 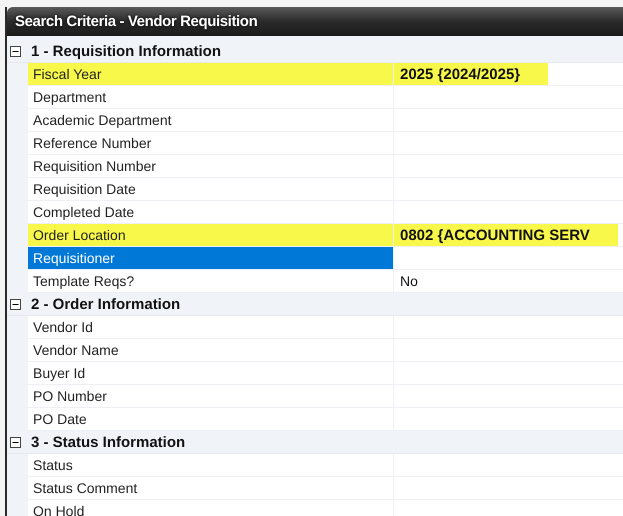 I want to click on property-label: Completed Date, so click(x=211, y=212).